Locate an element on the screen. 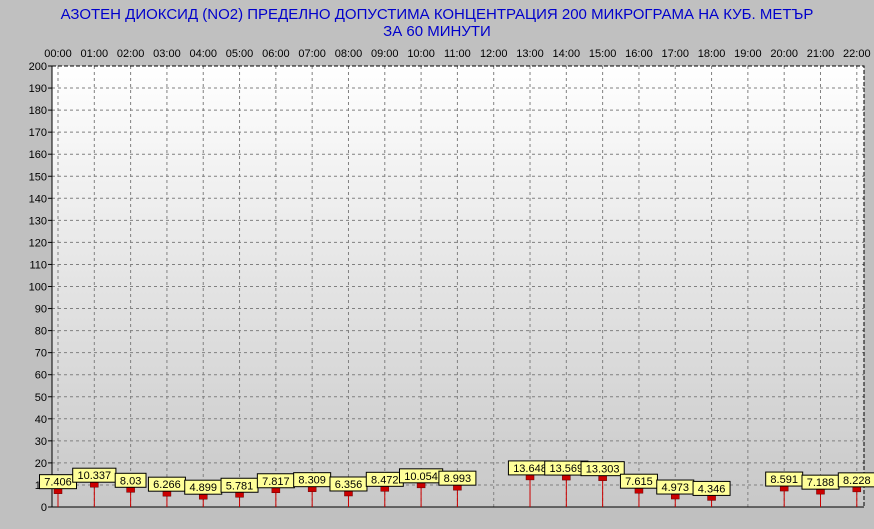 The image size is (874, 529). data-label: 13.648 is located at coordinates (530, 469).